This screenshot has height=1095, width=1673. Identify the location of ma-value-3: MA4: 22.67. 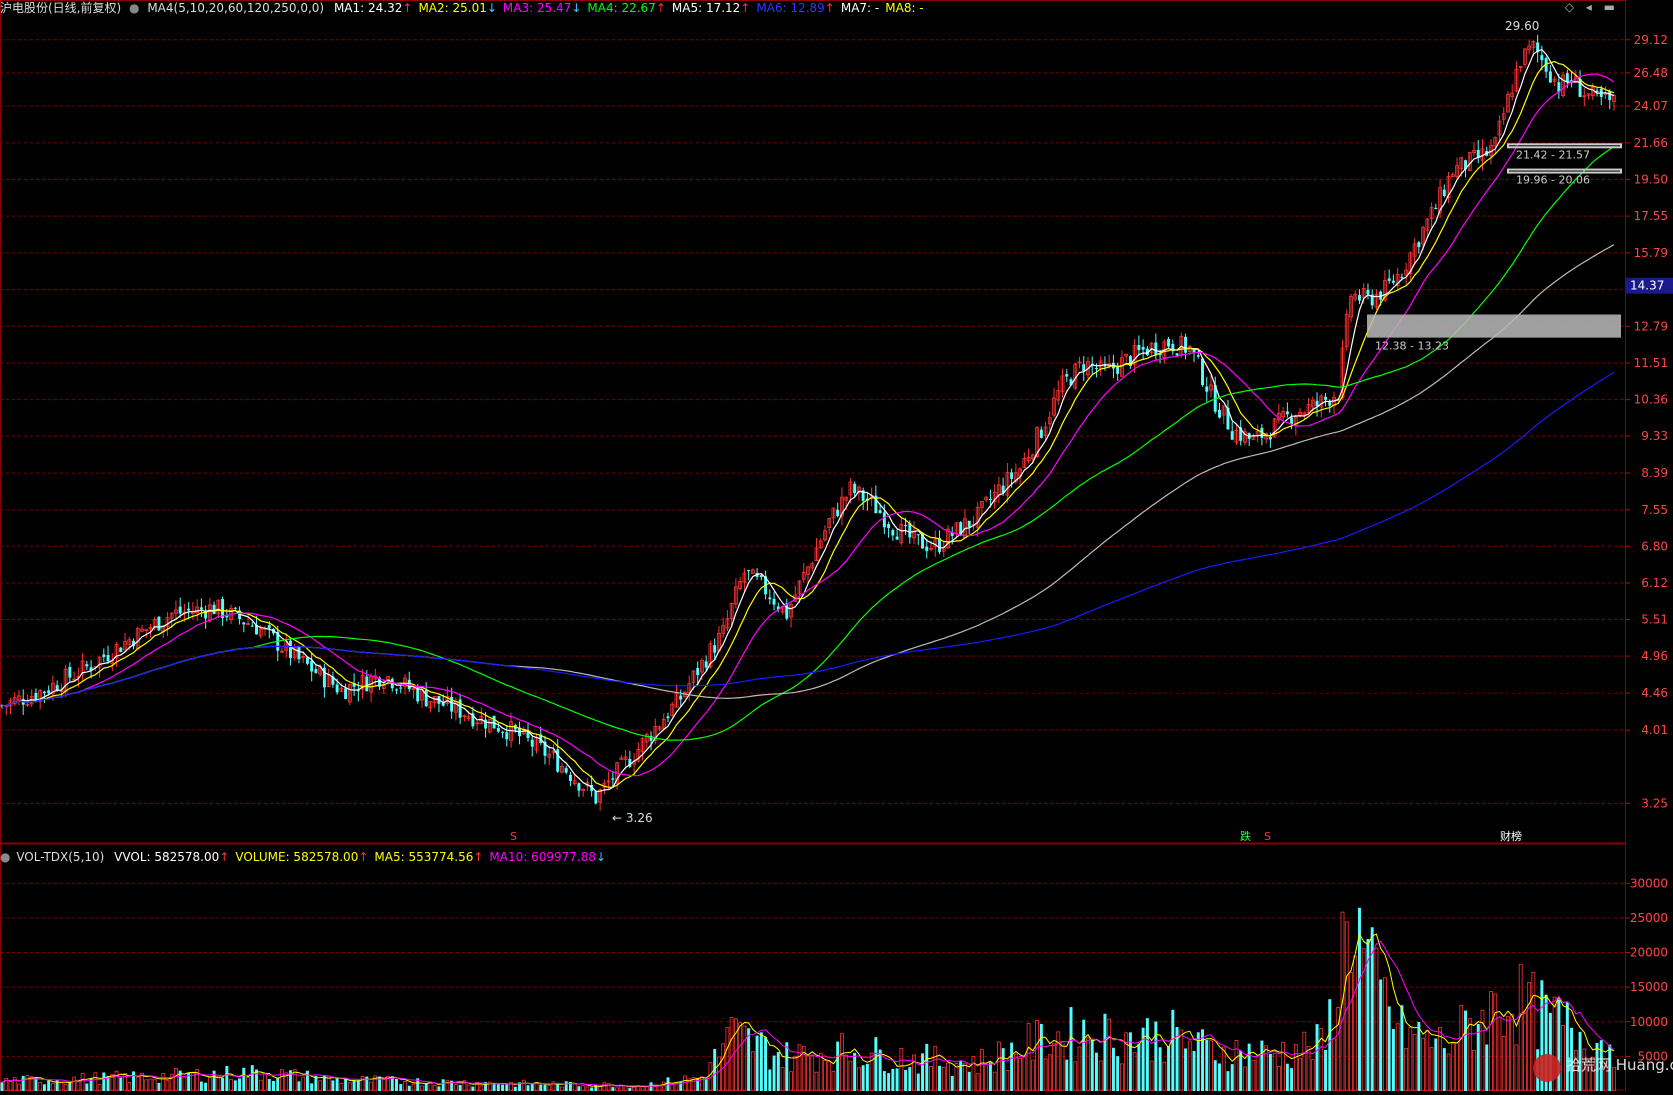
(621, 8).